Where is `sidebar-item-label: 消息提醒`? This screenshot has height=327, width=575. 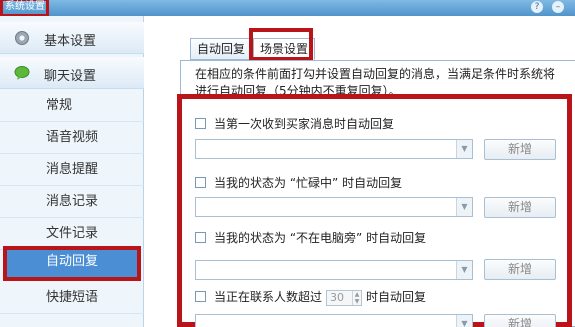 sidebar-item-label: 消息提醒 is located at coordinates (72, 169).